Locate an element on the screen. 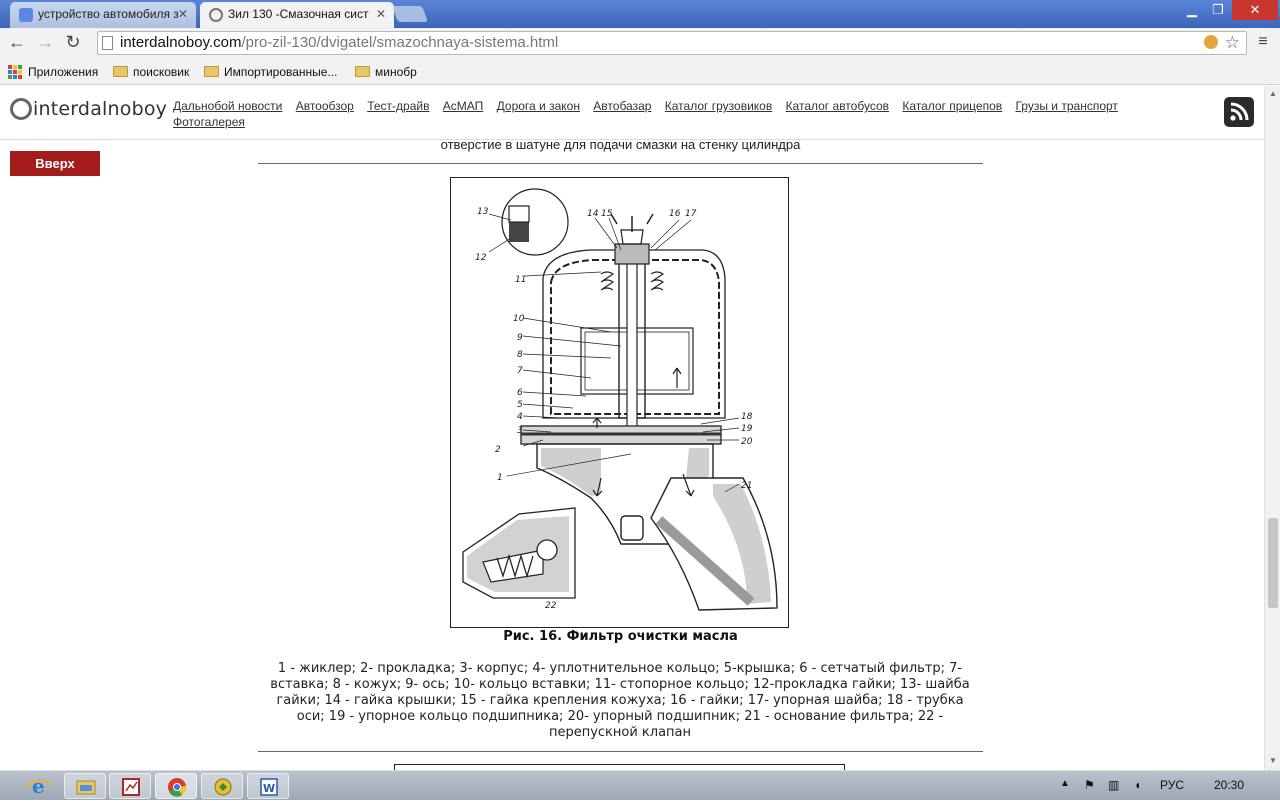 Image resolution: width=1280 pixels, height=805 pixels. ie-button: e is located at coordinates (39, 786).